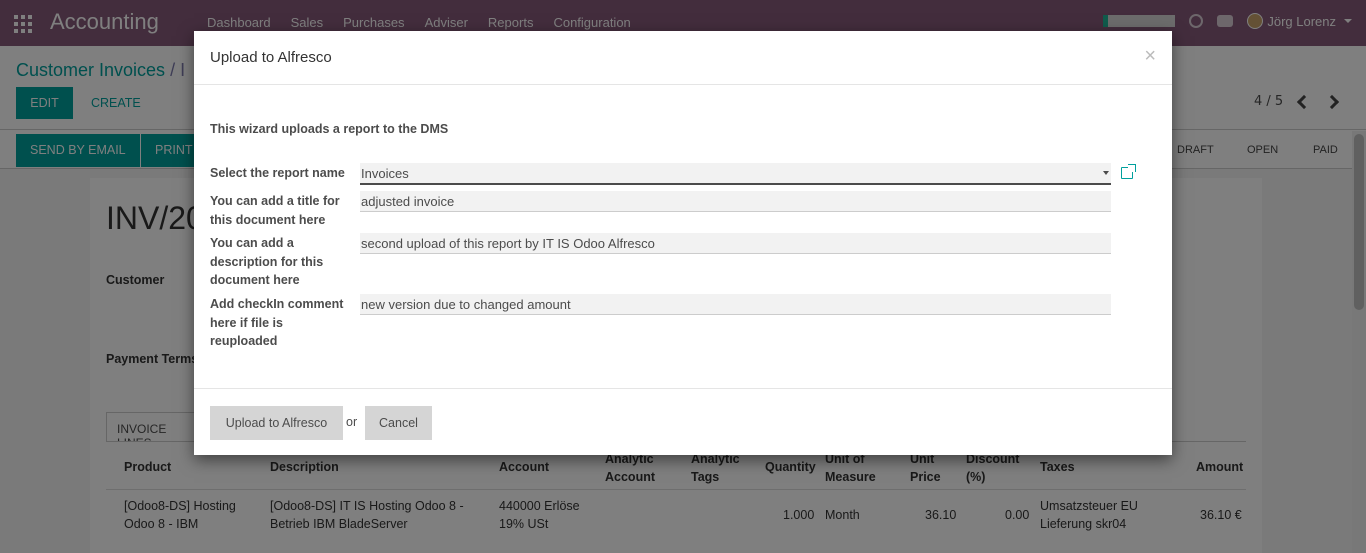 The width and height of the screenshot is (1366, 553). Describe the element at coordinates (735, 174) in the screenshot. I see `report-name-select: Invoices` at that location.